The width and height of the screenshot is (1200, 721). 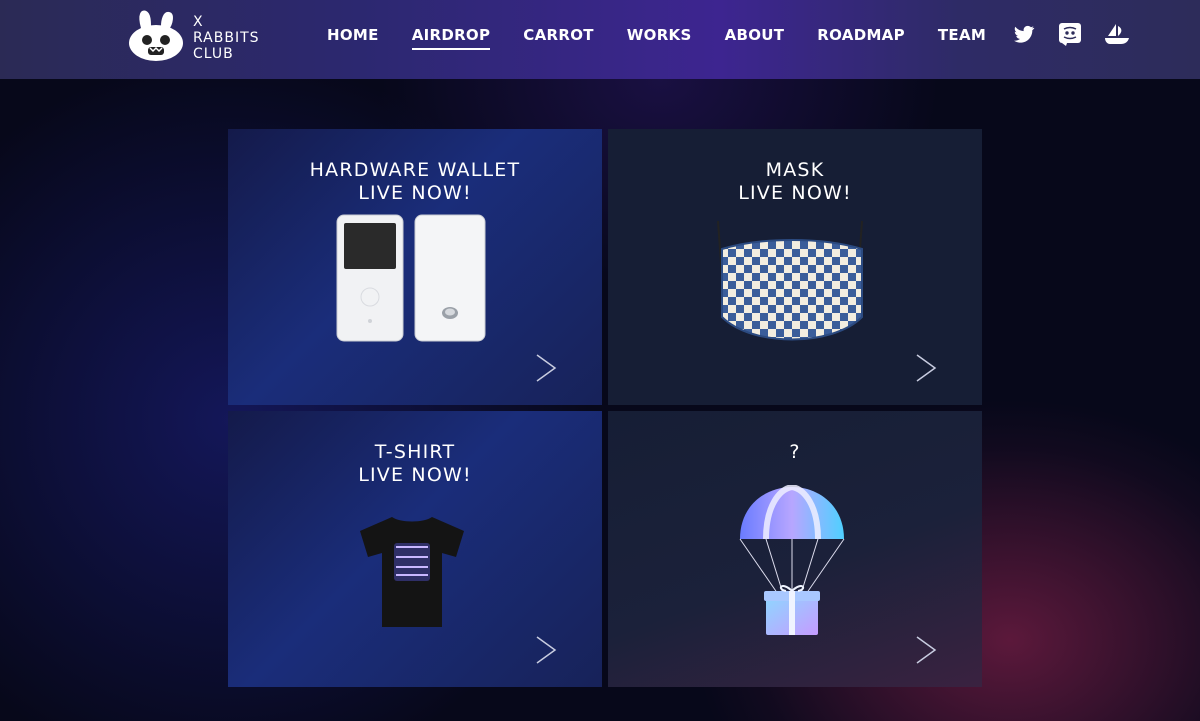 What do you see at coordinates (412, 572) in the screenshot?
I see `t-shirt-image` at bounding box center [412, 572].